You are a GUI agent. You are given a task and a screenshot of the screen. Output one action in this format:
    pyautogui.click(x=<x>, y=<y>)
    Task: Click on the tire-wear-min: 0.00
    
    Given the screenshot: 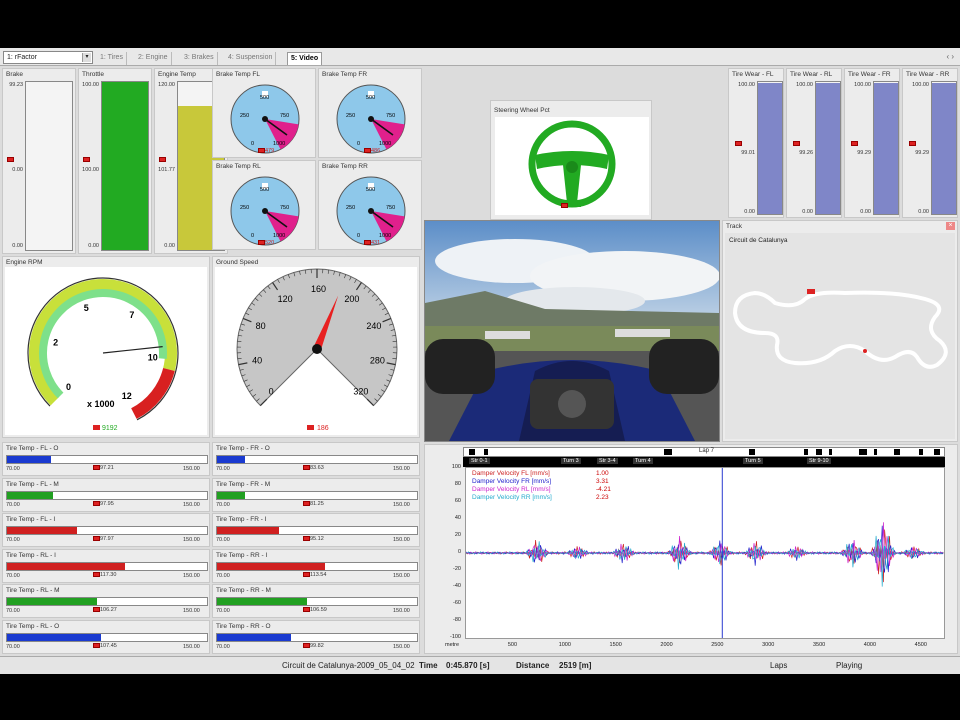 What is the action you would take?
    pyautogui.click(x=749, y=212)
    